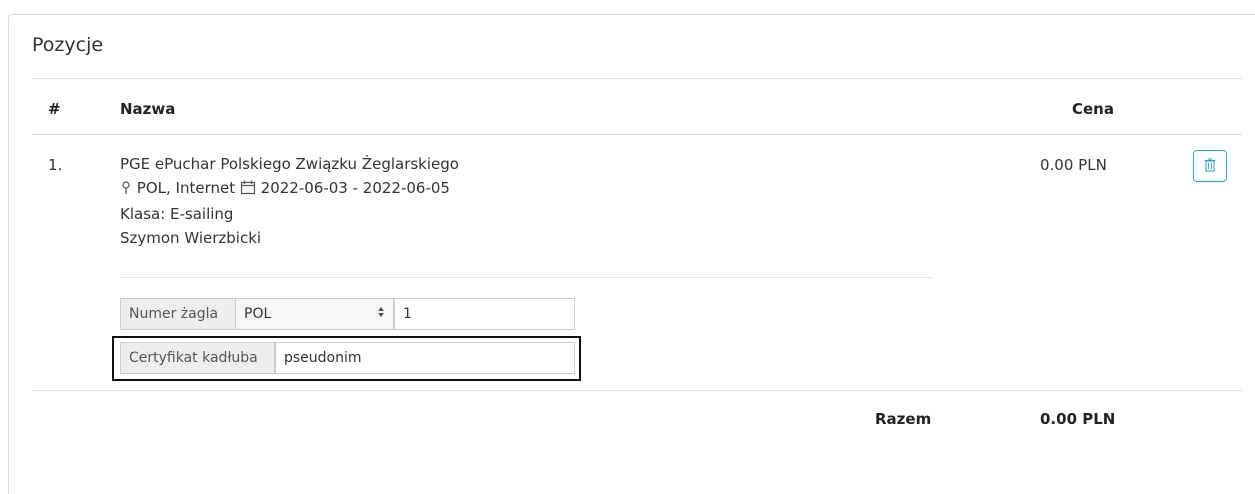 The image size is (1255, 494). What do you see at coordinates (186, 188) in the screenshot?
I see `event-location: POL, Internet` at bounding box center [186, 188].